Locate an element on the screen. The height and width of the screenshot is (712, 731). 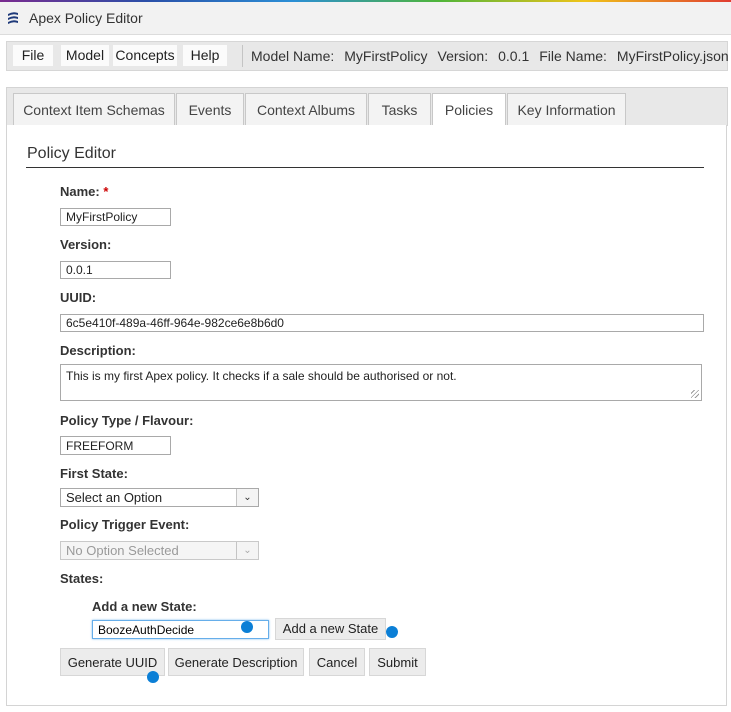
name-input is located at coordinates (115, 217).